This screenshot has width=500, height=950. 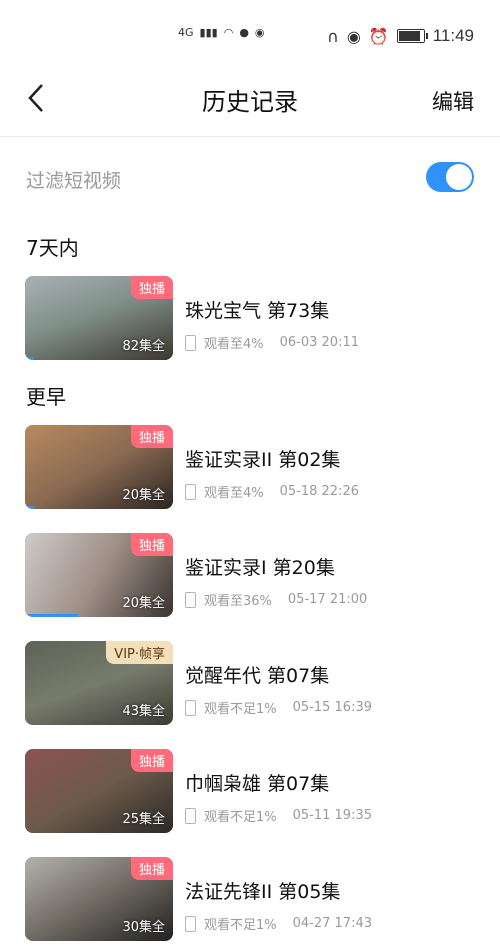 I want to click on status-bar: 4G ▮▮▮ ◠ ● ◉ ∩ ◉ ⏰ 11:49, so click(x=250, y=36).